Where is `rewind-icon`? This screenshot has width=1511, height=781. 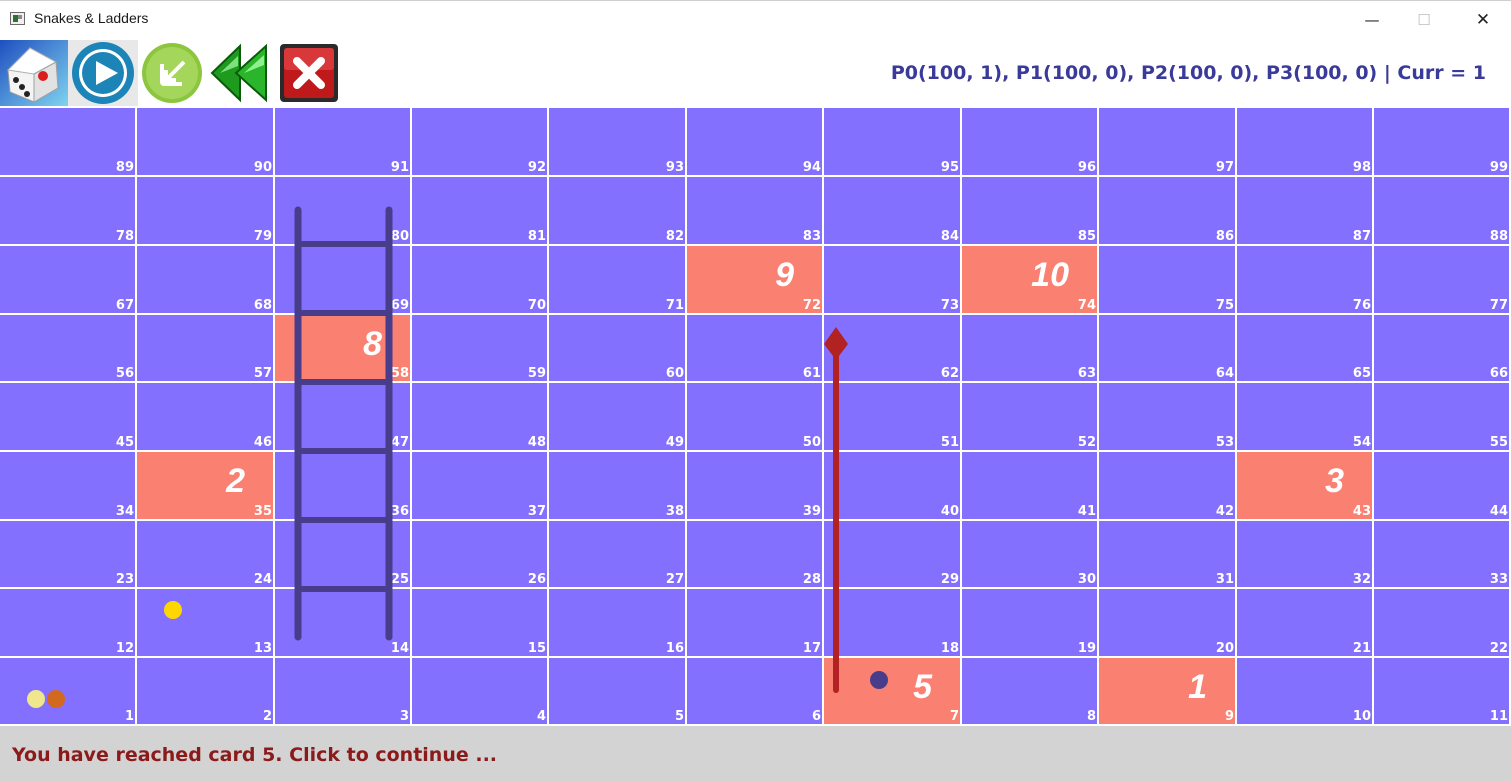
rewind-icon is located at coordinates (238, 73).